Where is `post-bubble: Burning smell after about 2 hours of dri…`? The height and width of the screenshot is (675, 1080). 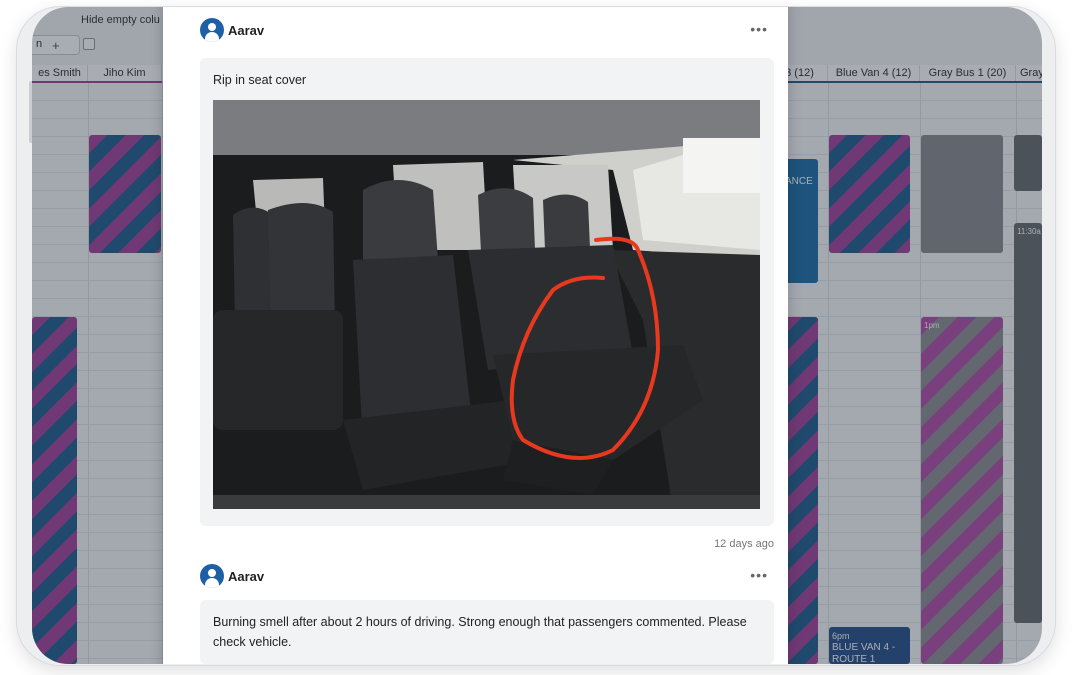
post-bubble: Burning smell after about 2 hours of dri… is located at coordinates (487, 632).